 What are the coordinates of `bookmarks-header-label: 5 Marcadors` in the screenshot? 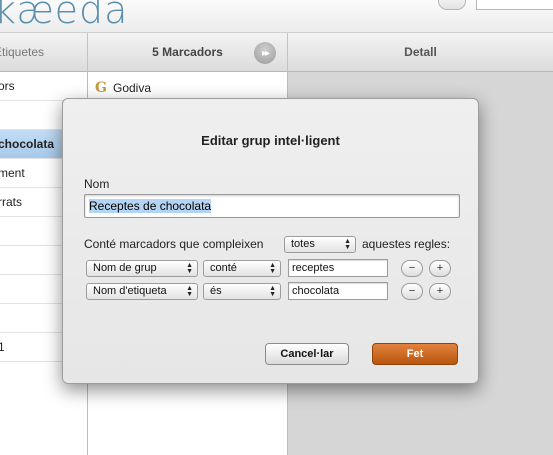 It's located at (187, 52).